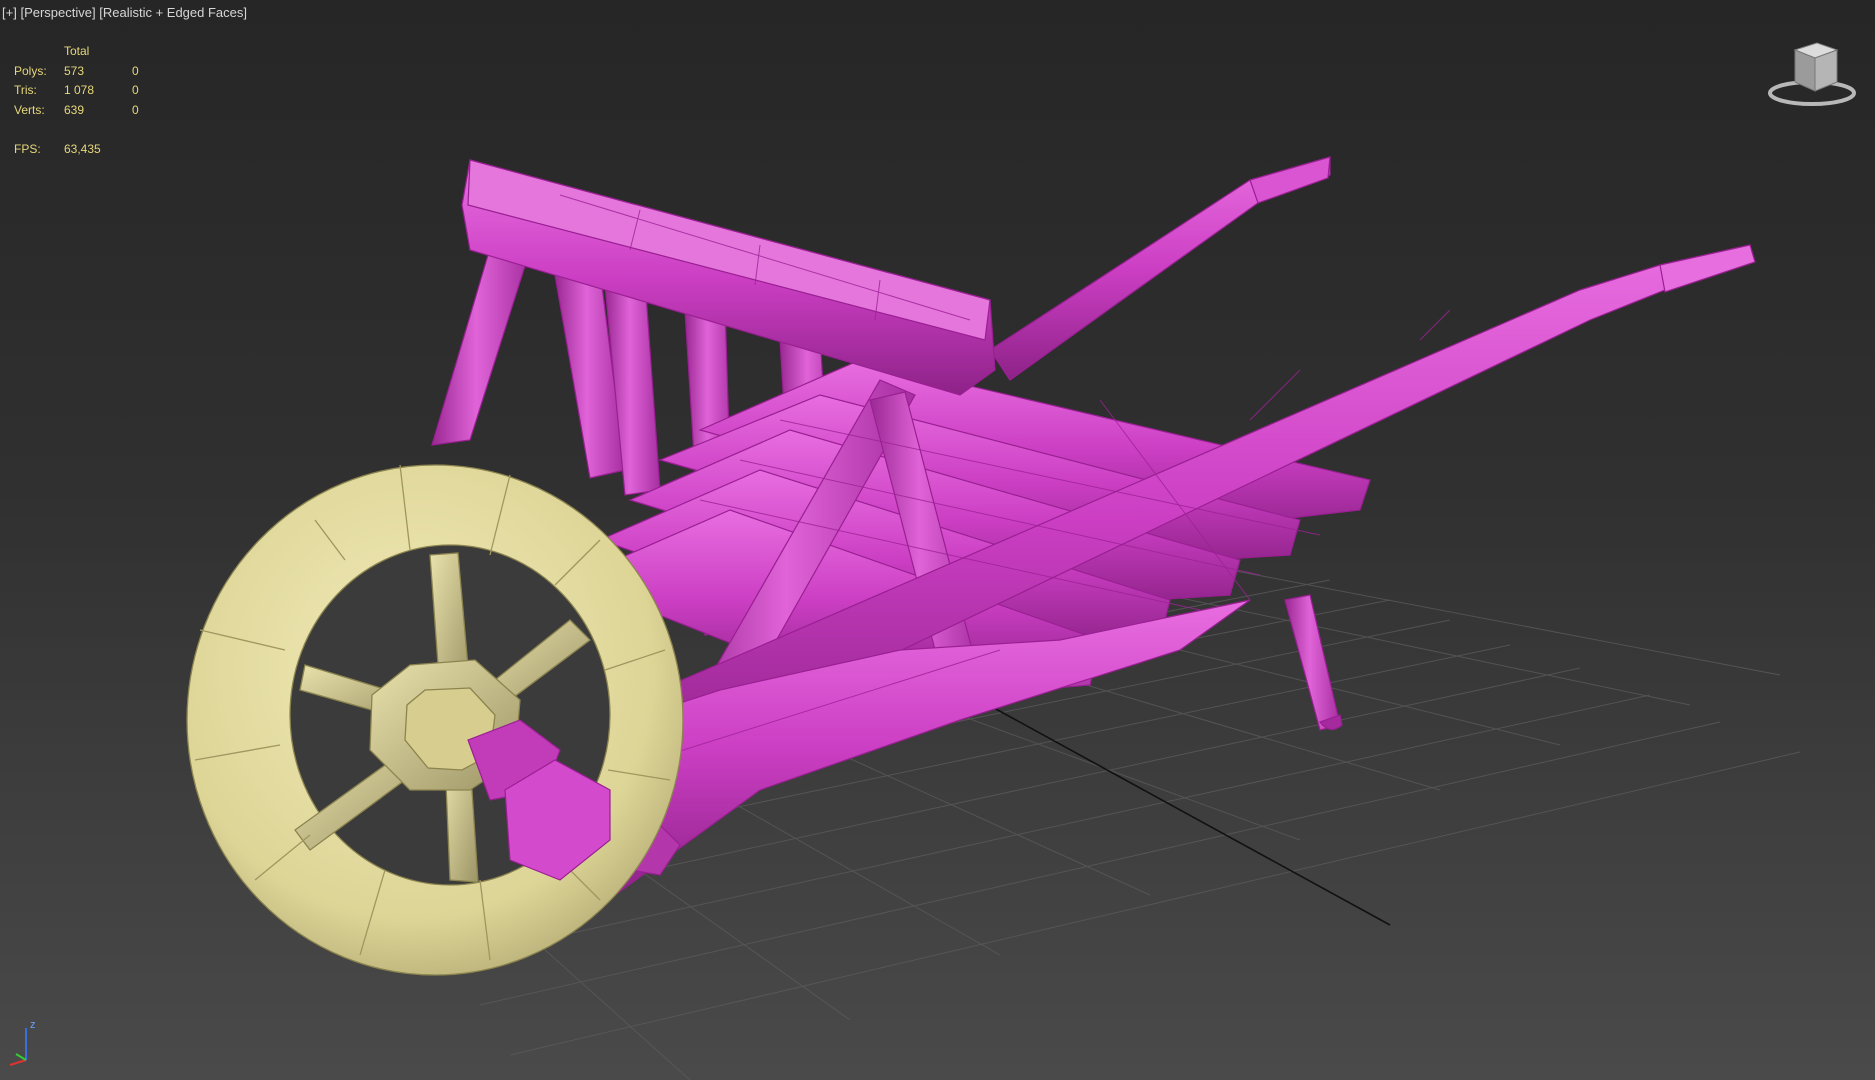 This screenshot has height=1080, width=1875. What do you see at coordinates (22, 1042) in the screenshot?
I see `axis-tripod-icon: z` at bounding box center [22, 1042].